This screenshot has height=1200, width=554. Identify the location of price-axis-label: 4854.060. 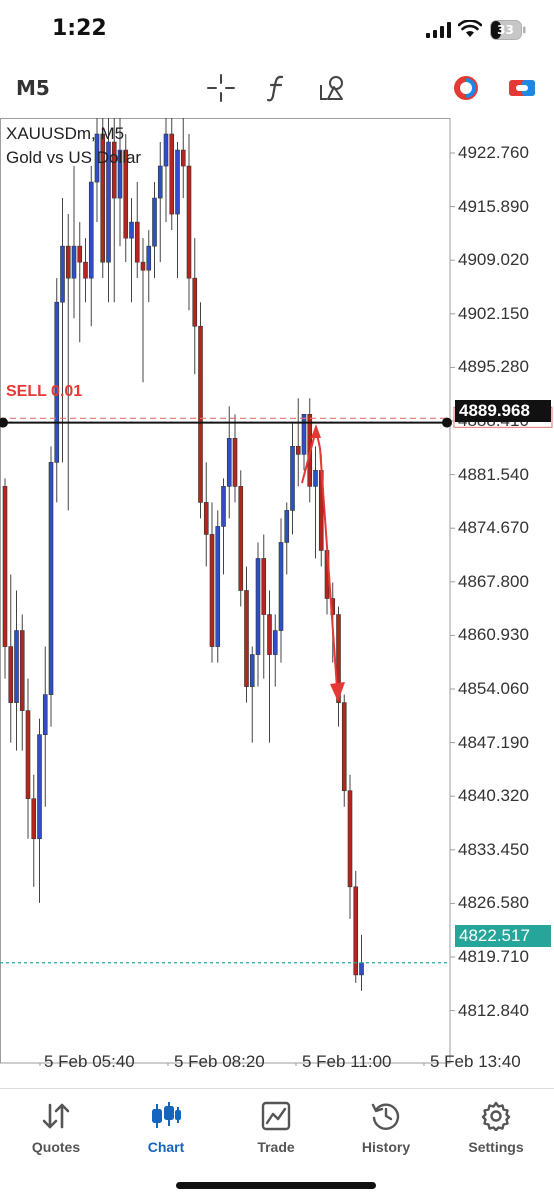
(493, 688).